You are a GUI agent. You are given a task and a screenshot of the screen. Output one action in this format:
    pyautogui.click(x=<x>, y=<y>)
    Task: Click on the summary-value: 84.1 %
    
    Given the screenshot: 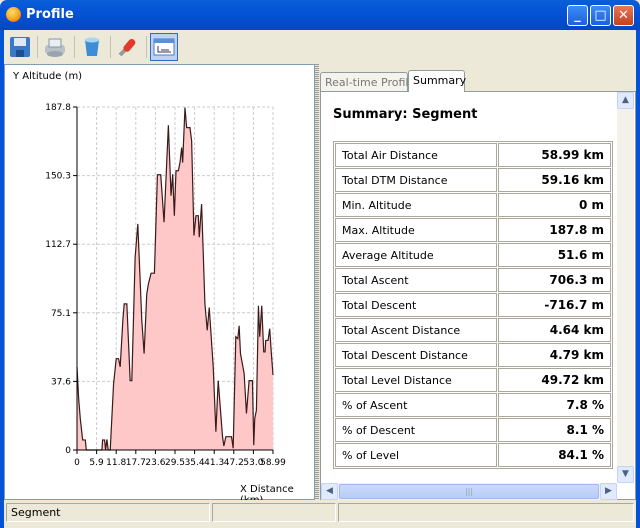 What is the action you would take?
    pyautogui.click(x=554, y=455)
    